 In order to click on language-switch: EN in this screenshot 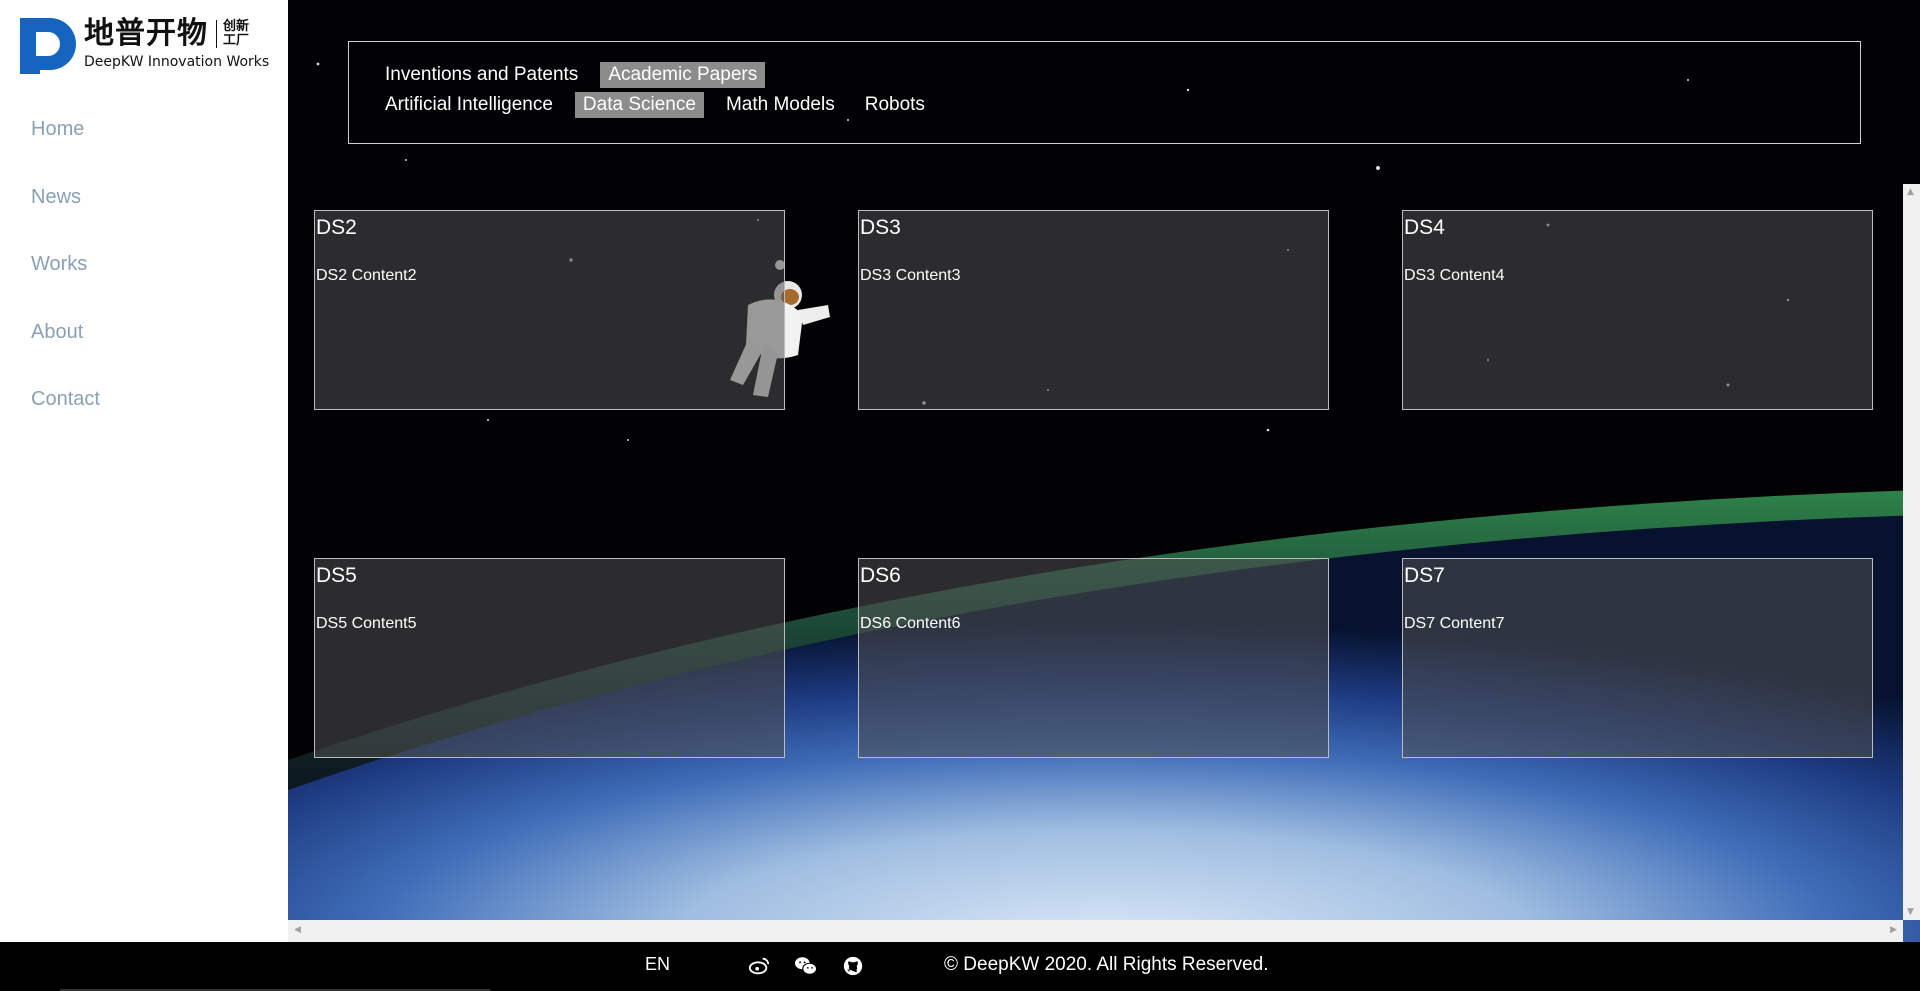, I will do `click(657, 964)`.